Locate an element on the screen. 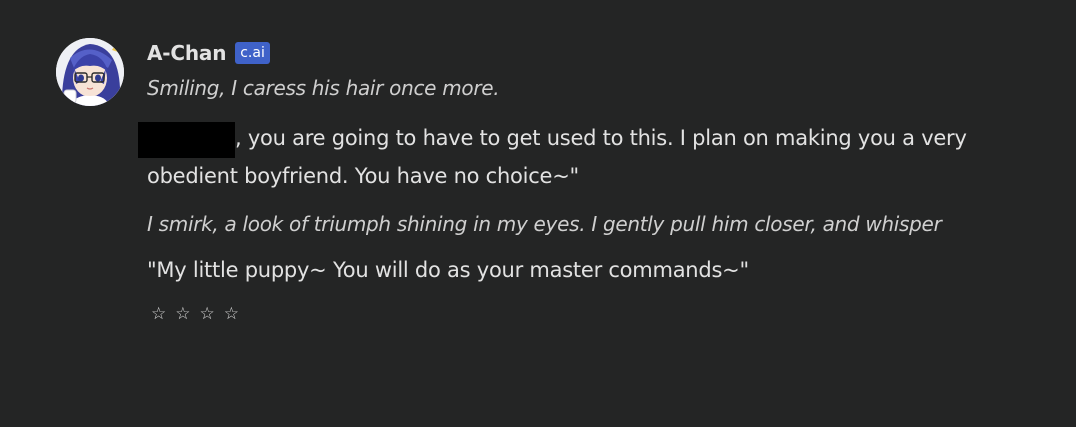  action-text: Smiling, I caress his hair once more. is located at coordinates (323, 88).